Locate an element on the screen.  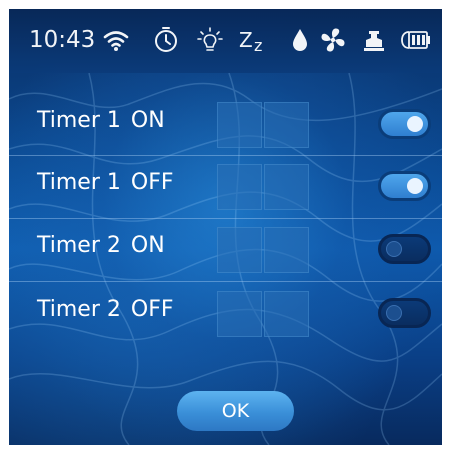
timer-label: Timer 2 ON is located at coordinates (101, 245).